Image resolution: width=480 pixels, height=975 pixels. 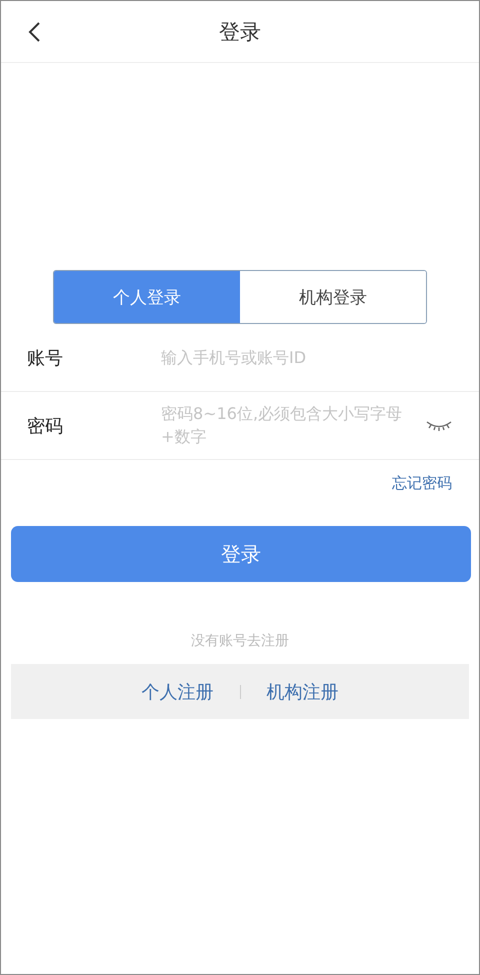 I want to click on login-tab: 个人登录, so click(x=147, y=297).